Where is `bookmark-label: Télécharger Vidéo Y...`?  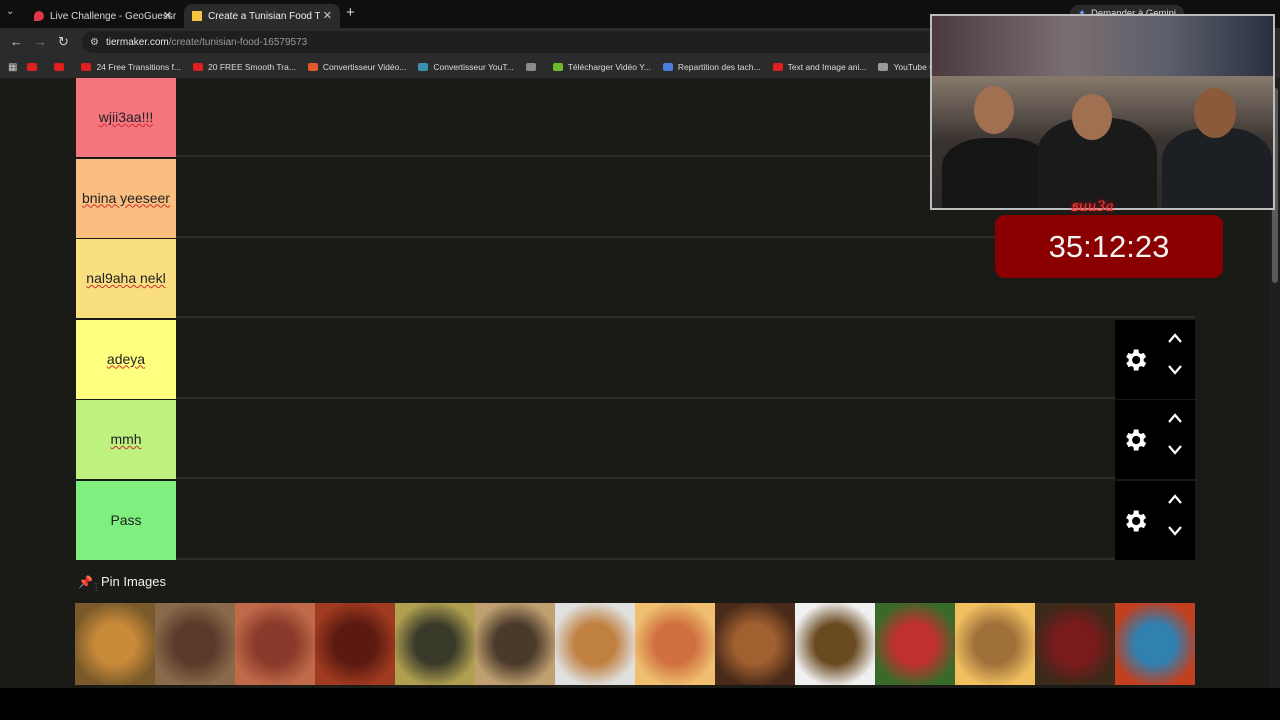
bookmark-label: Télécharger Vidéo Y... is located at coordinates (609, 67).